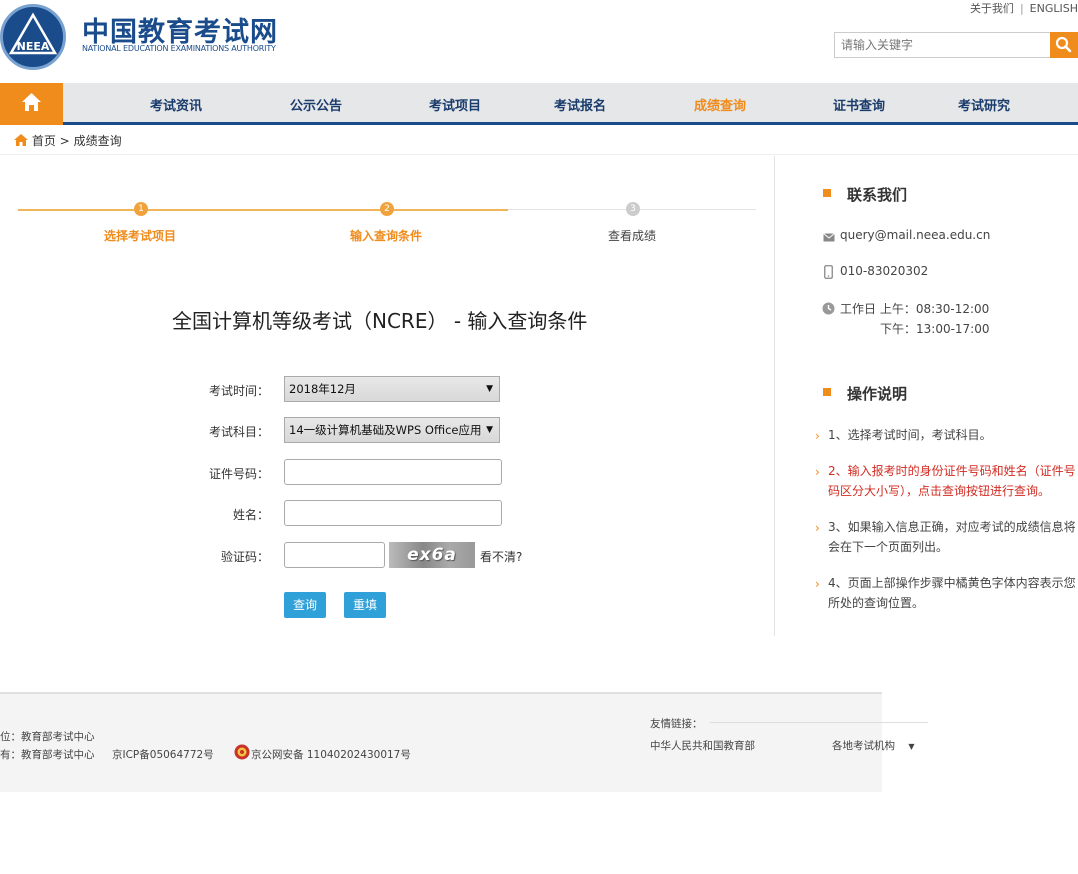 The width and height of the screenshot is (1078, 874). Describe the element at coordinates (829, 237) in the screenshot. I see `email-icon` at that location.